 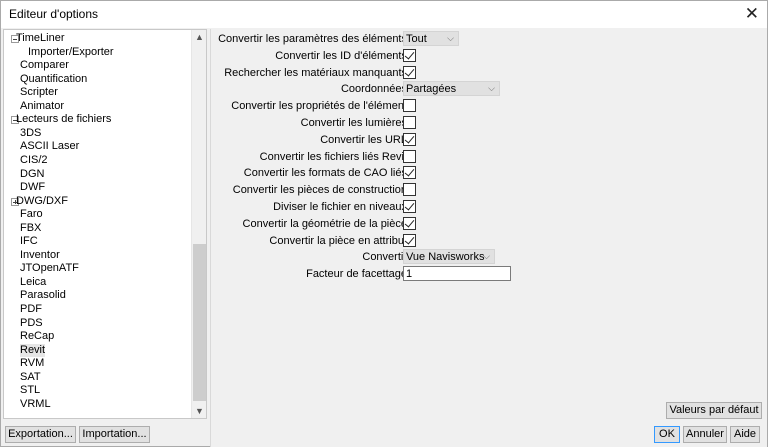 I want to click on close-icon: ✕, so click(x=752, y=14).